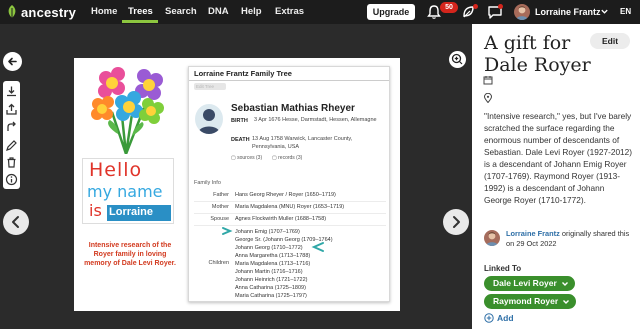 Image resolution: width=640 pixels, height=329 pixels. I want to click on add-link-label: Add, so click(505, 318).